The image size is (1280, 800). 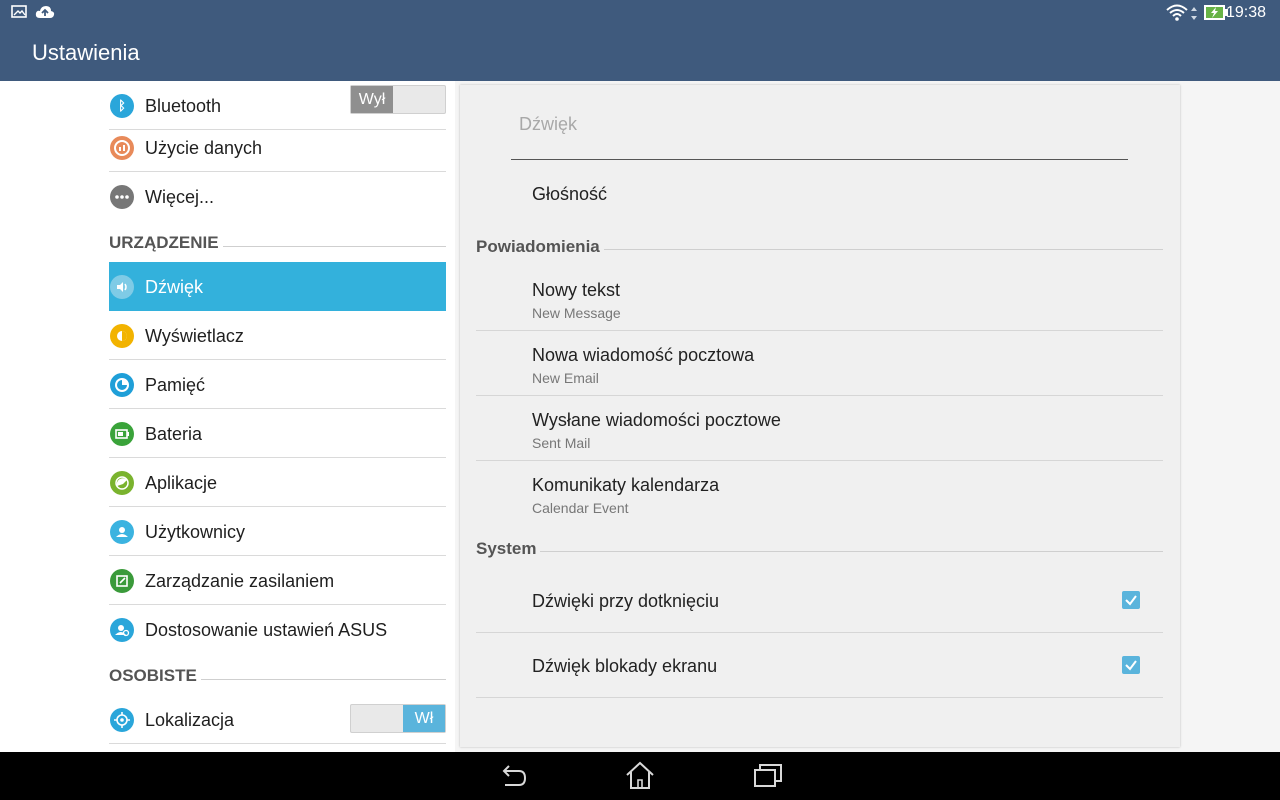 What do you see at coordinates (122, 434) in the screenshot?
I see `battery-icon` at bounding box center [122, 434].